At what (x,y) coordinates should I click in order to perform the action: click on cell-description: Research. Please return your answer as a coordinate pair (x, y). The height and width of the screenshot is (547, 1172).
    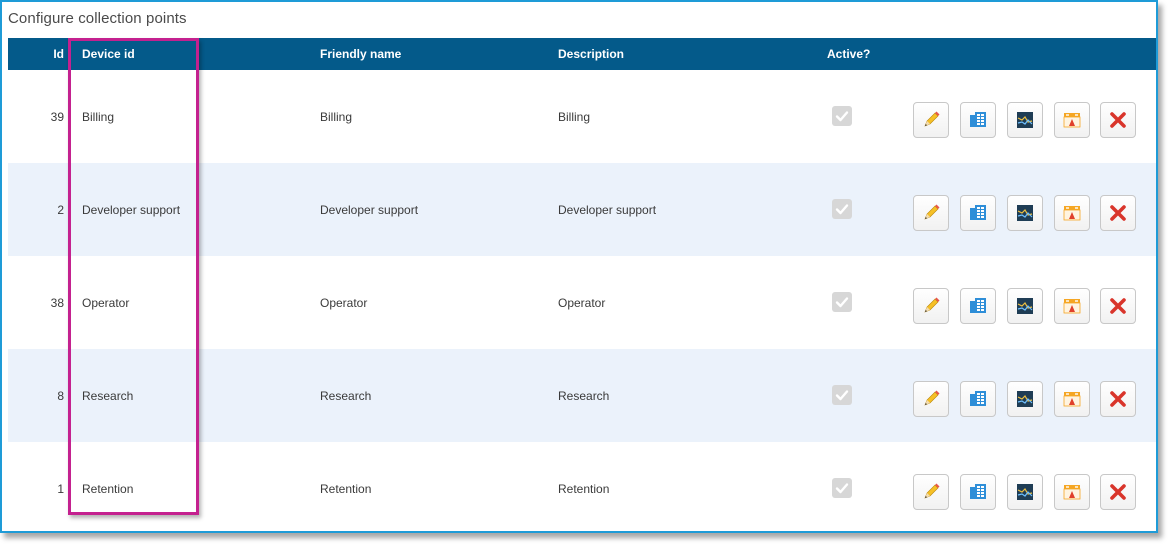
    Looking at the image, I should click on (584, 396).